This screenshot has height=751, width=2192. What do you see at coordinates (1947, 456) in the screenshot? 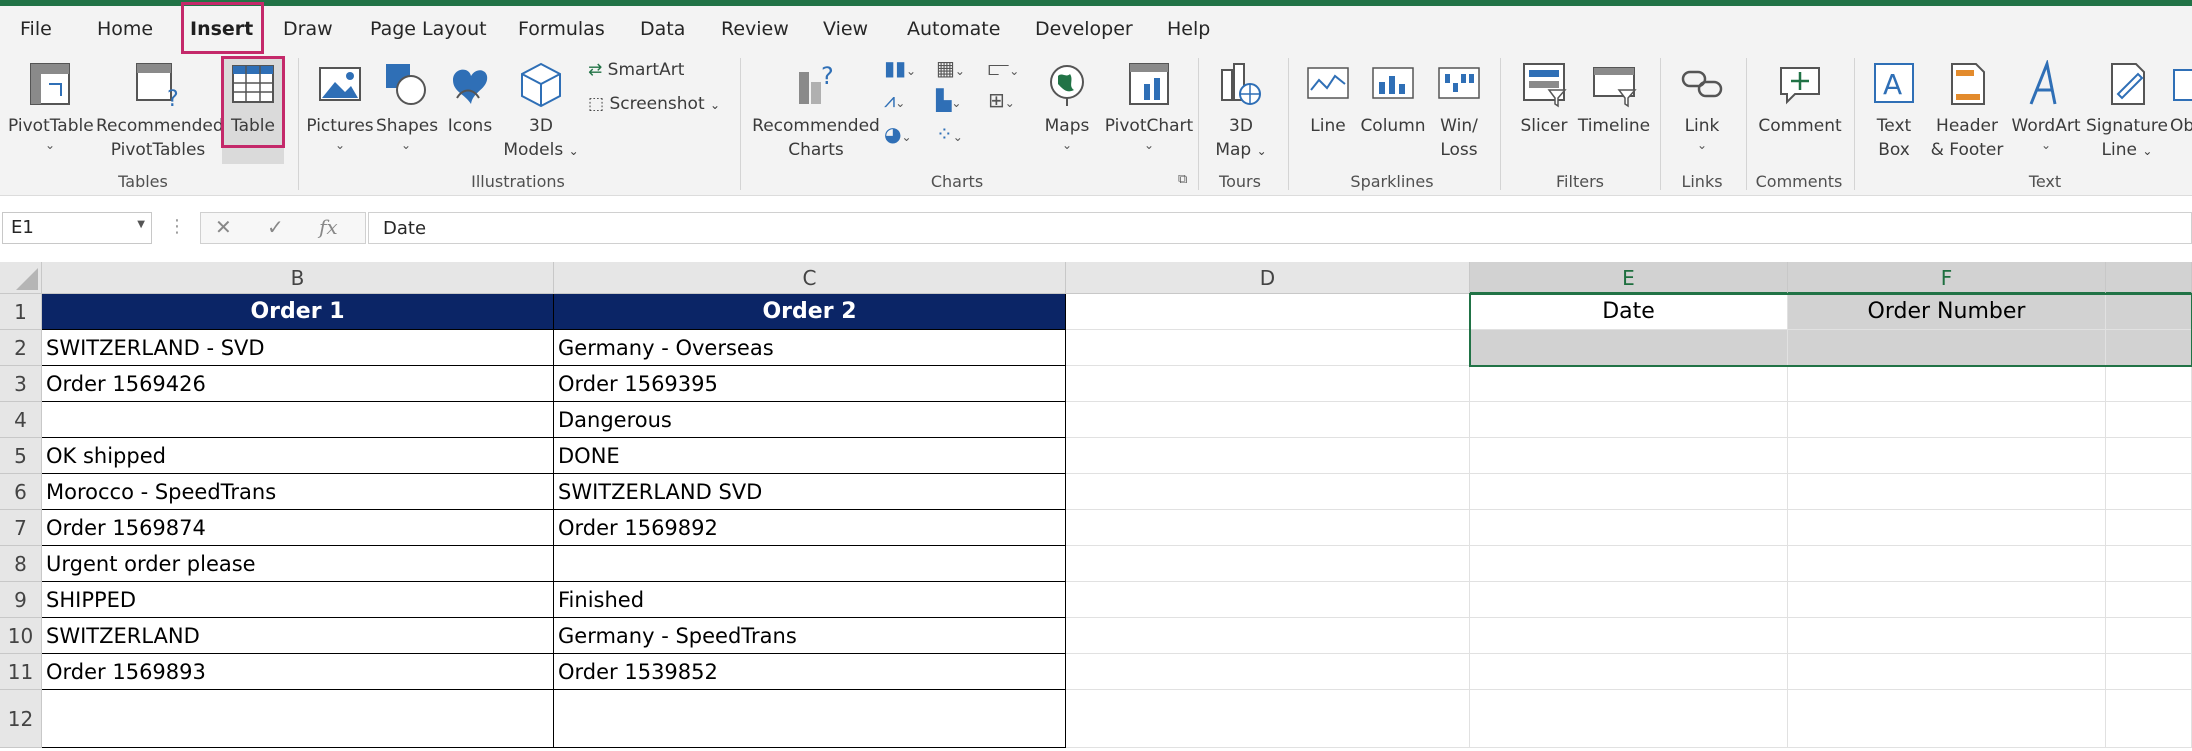
I see `cell-f5` at bounding box center [1947, 456].